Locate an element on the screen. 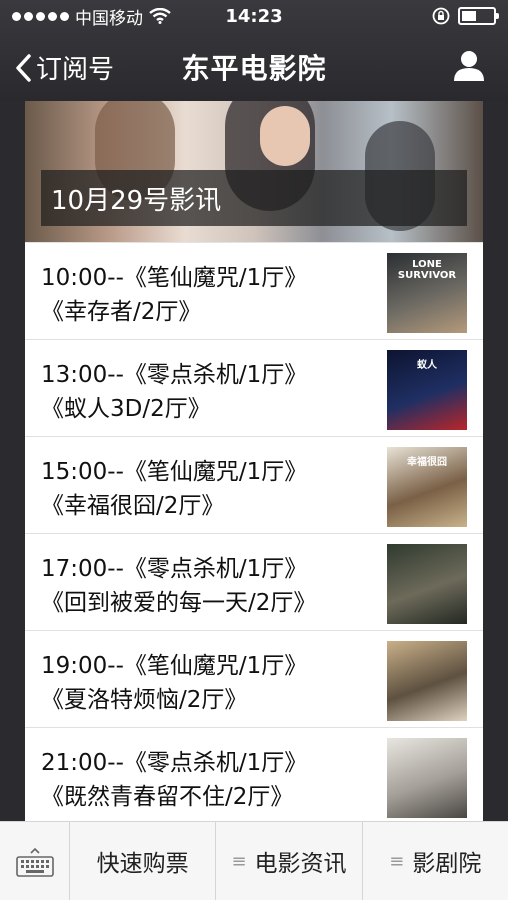 This screenshot has width=508, height=900. menu-movie-news: ≡ 电影资讯 is located at coordinates (289, 861).